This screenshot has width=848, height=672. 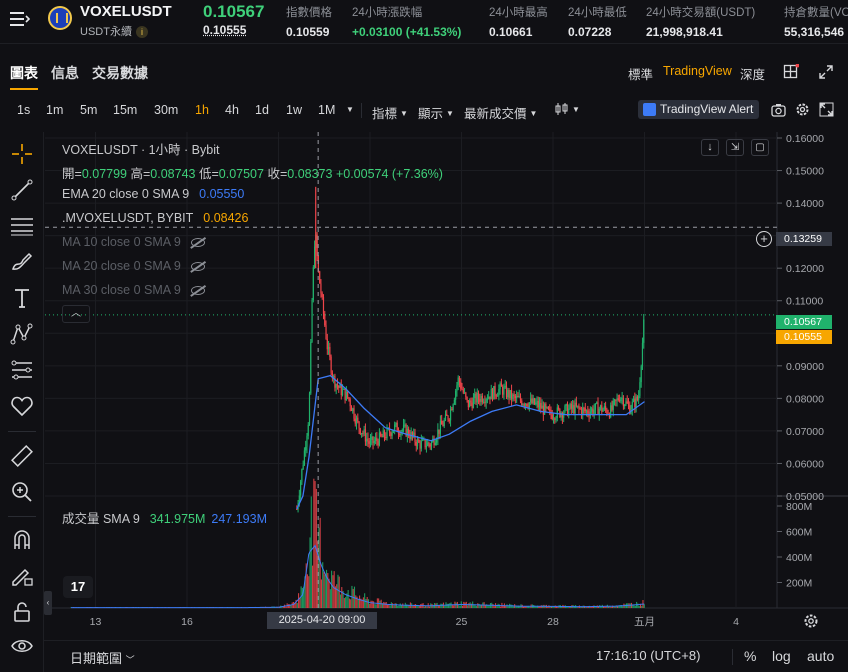 I want to click on chart-type-menu: ▼, so click(x=567, y=110).